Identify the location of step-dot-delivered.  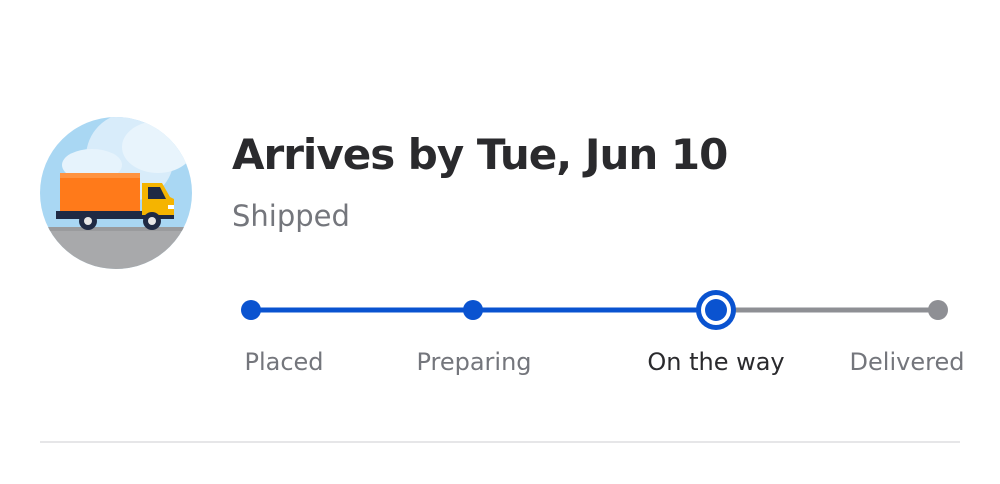
(938, 310).